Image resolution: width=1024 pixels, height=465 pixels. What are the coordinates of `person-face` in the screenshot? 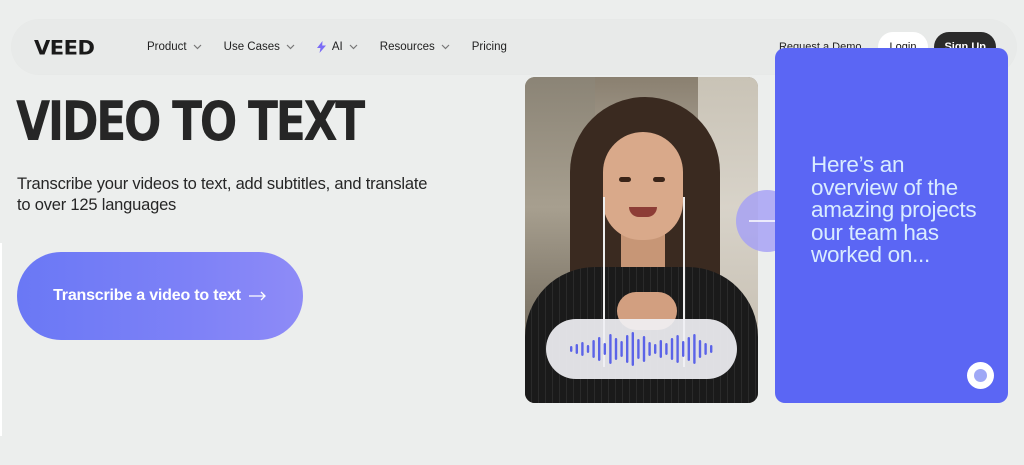 It's located at (643, 186).